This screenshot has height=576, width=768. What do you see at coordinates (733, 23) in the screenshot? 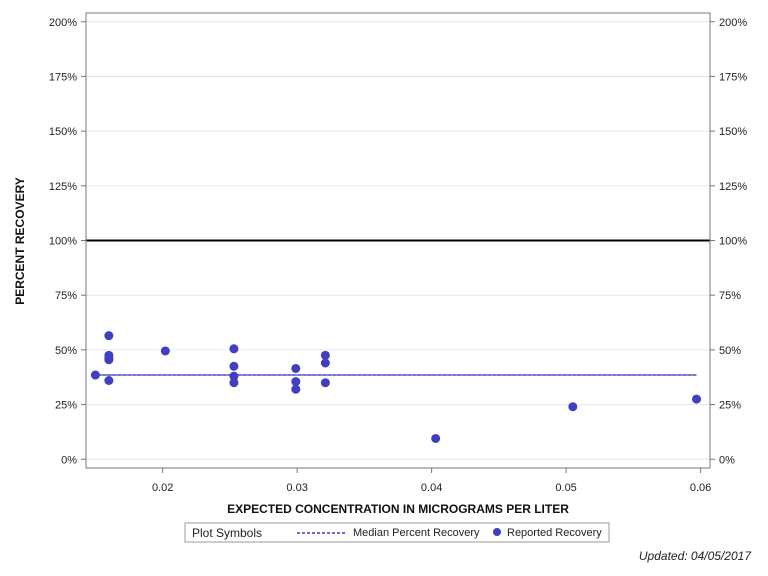
I see `y-tick-label-right: 200%` at bounding box center [733, 23].